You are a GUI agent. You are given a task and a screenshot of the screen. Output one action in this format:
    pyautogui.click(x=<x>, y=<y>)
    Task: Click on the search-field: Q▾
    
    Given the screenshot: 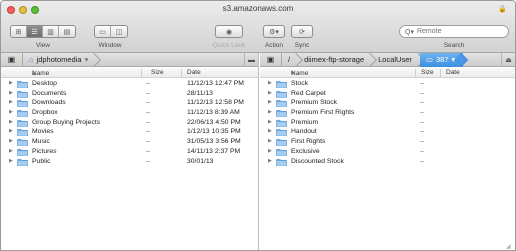 What is the action you would take?
    pyautogui.click(x=454, y=31)
    